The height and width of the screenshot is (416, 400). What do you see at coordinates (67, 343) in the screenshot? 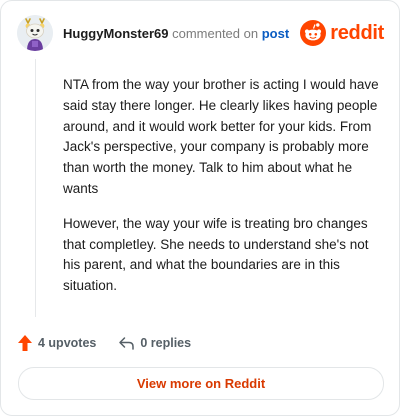
I see `upvotes-count: 4 upvotes` at bounding box center [67, 343].